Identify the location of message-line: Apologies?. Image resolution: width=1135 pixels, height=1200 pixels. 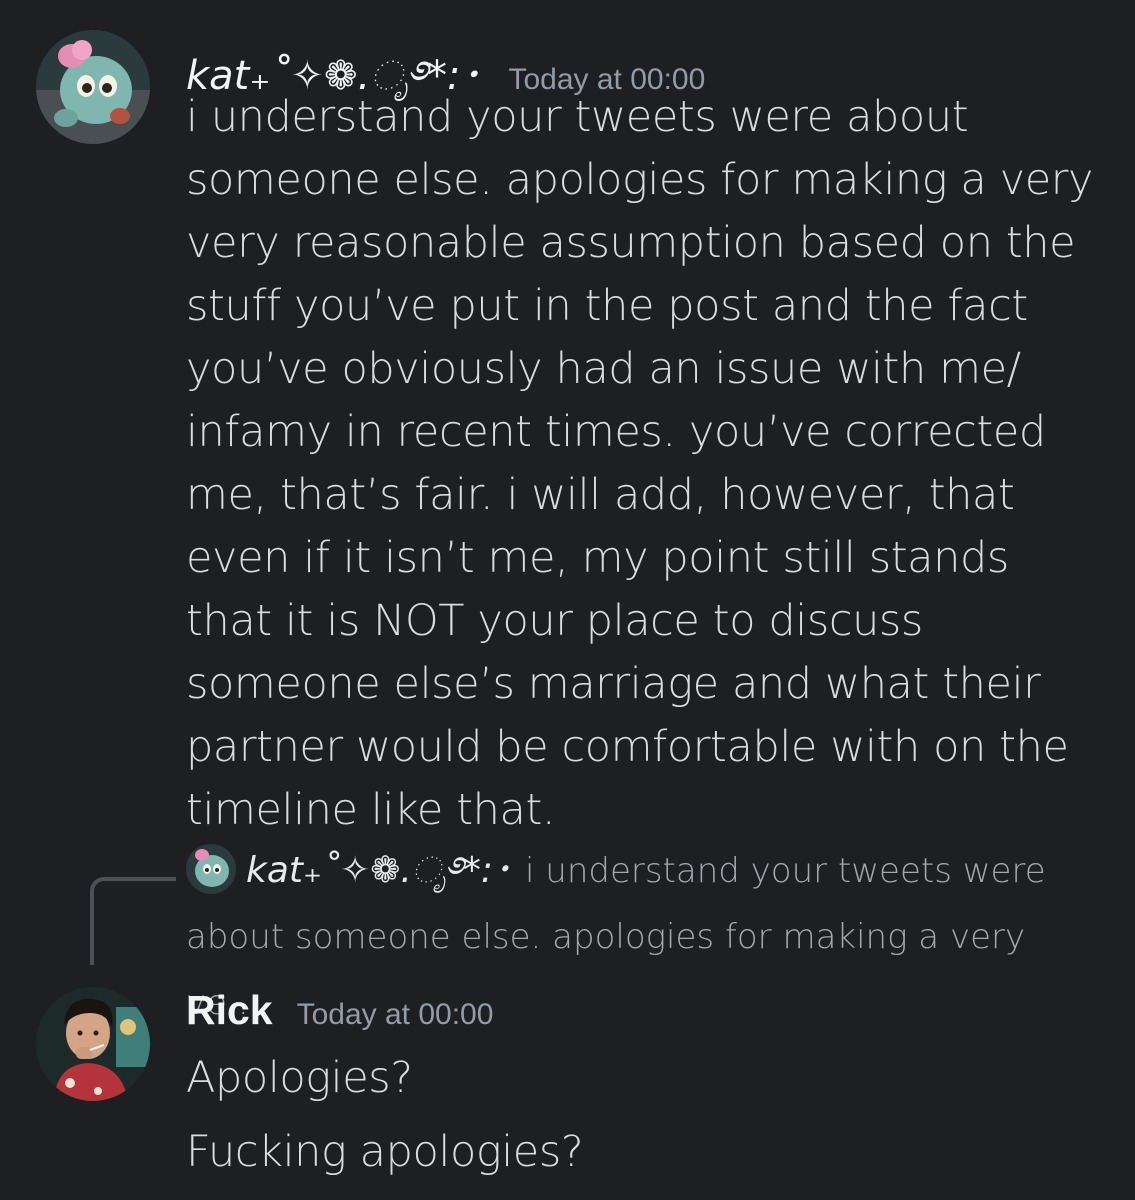
(299, 1078).